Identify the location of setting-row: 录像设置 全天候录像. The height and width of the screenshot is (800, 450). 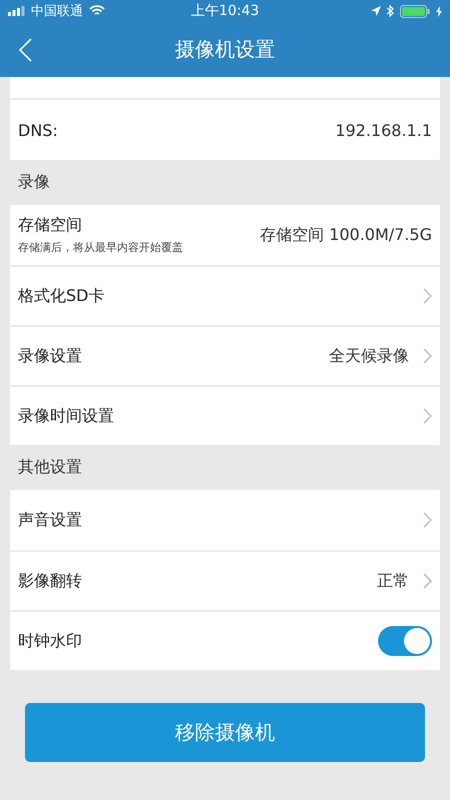
(225, 355).